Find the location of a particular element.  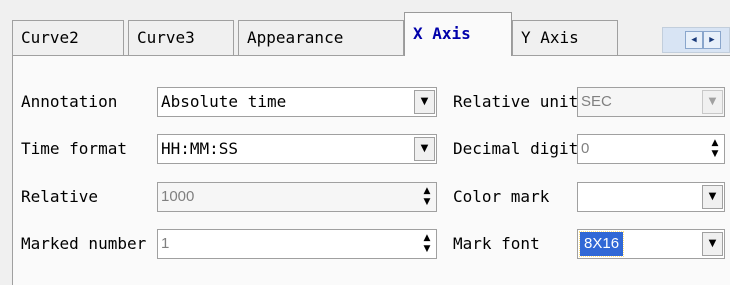

tab-y-axis: Y Axis is located at coordinates (565, 37).